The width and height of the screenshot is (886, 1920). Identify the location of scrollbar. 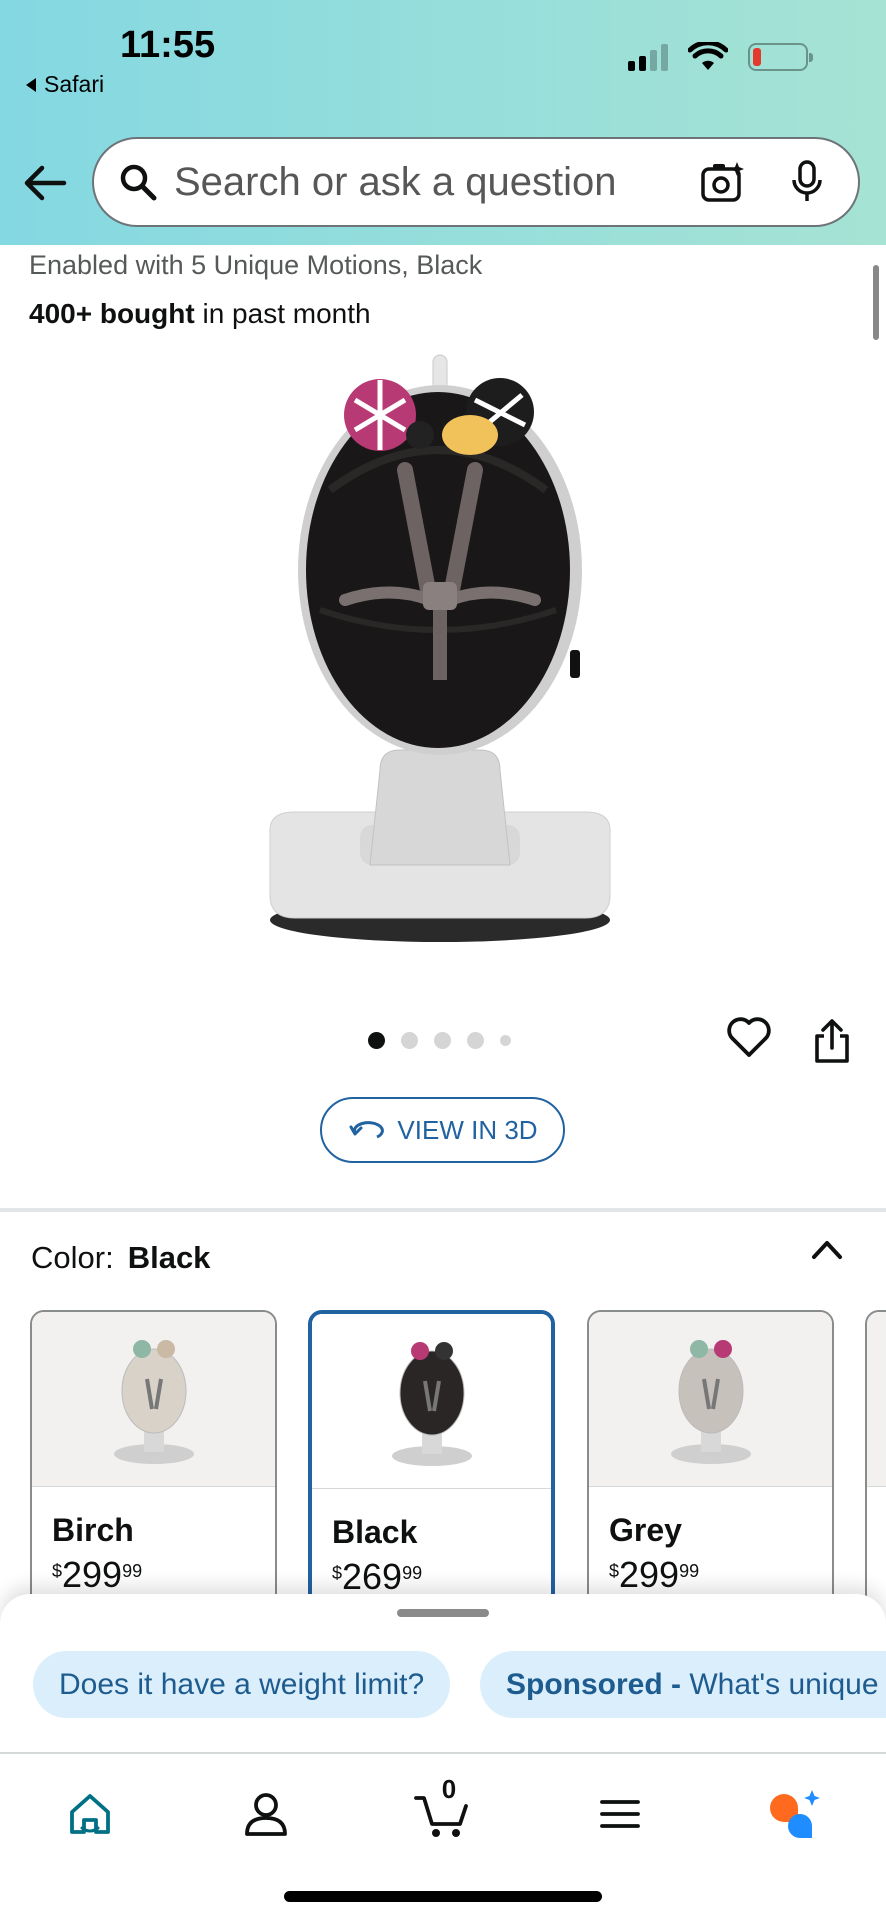
(876, 302).